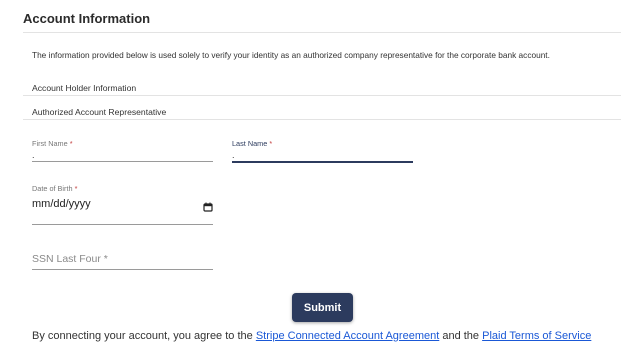  Describe the element at coordinates (122, 204) in the screenshot. I see `dob-field: Date of Birth * mm/dd/yyyy` at that location.